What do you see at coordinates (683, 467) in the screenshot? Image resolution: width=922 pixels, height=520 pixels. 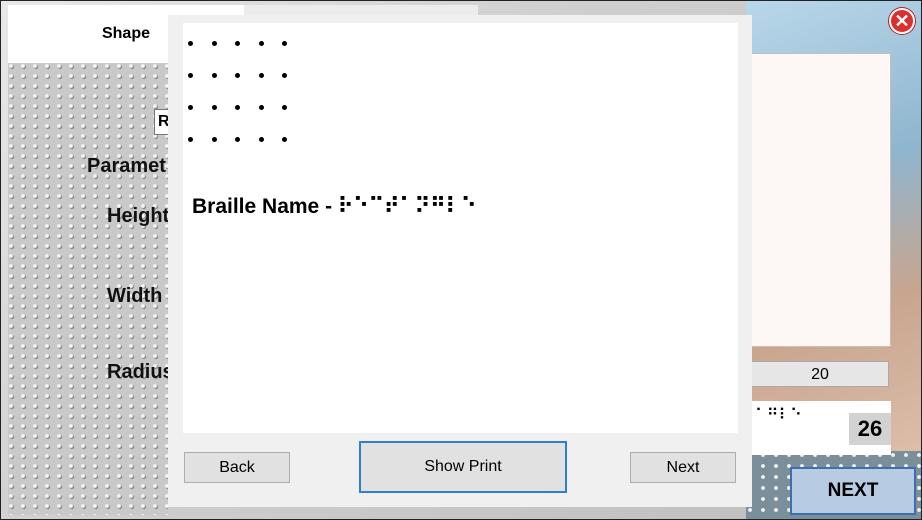 I see `next-button: Next` at bounding box center [683, 467].